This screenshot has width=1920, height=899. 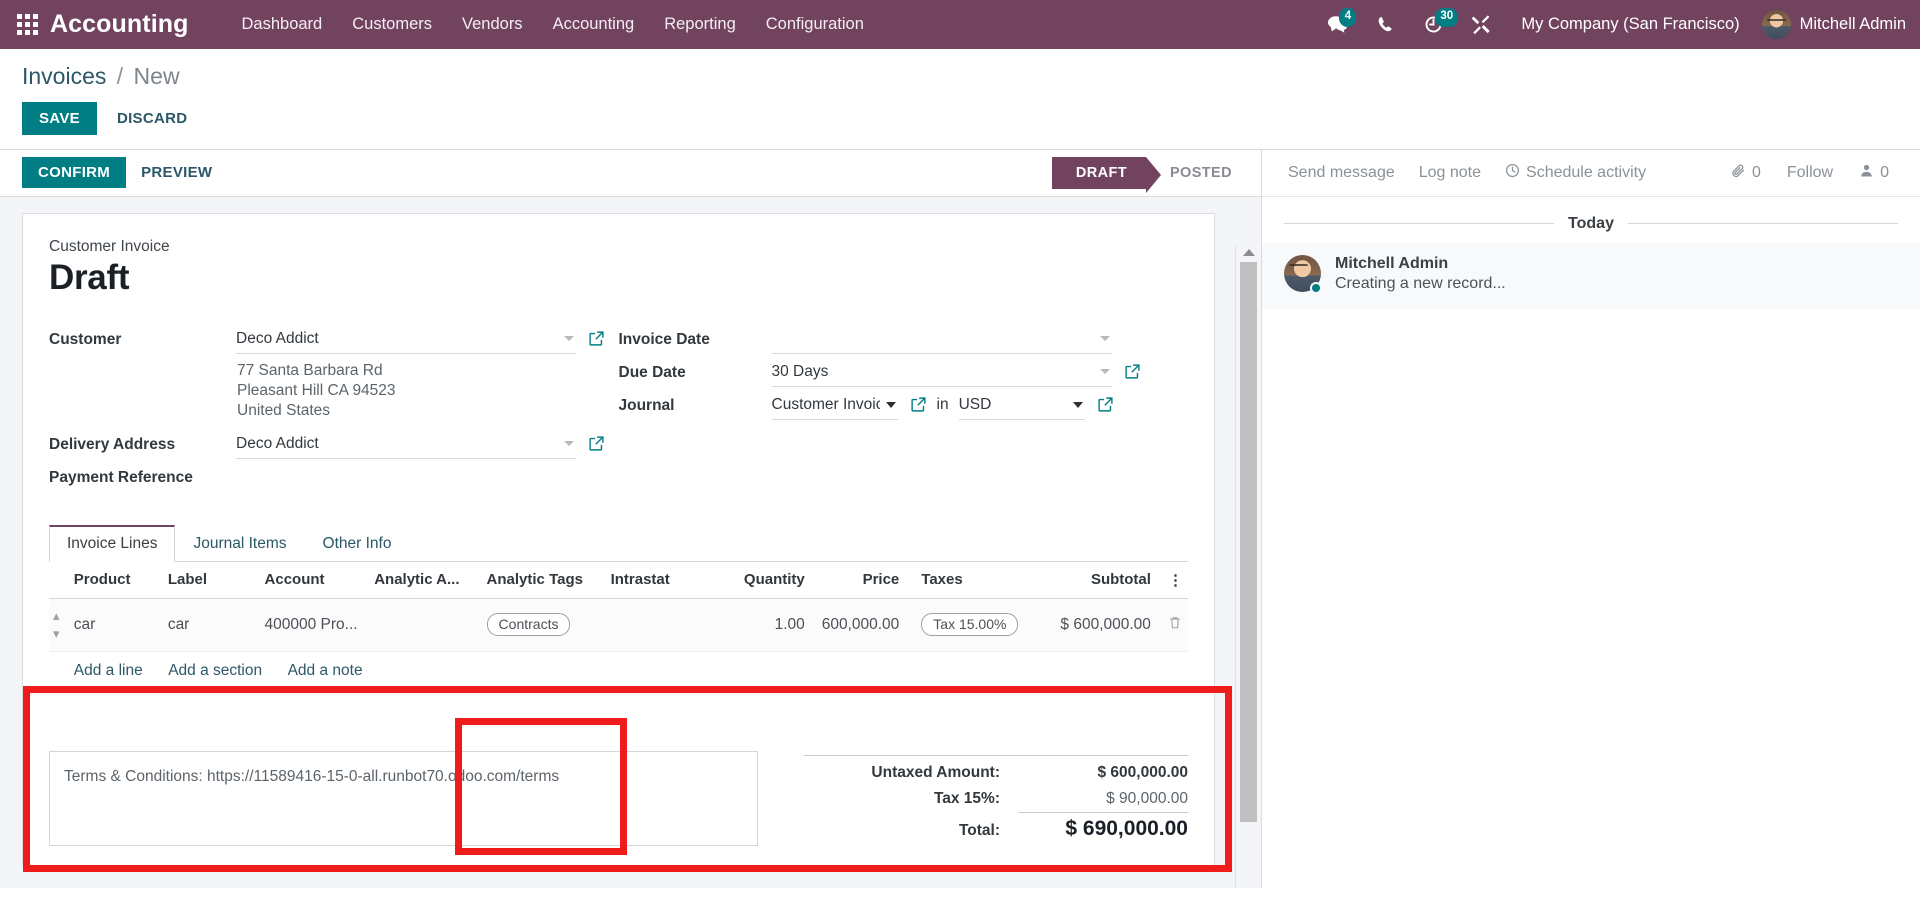 I want to click on due-date-internal-link-icon, so click(x=1132, y=371).